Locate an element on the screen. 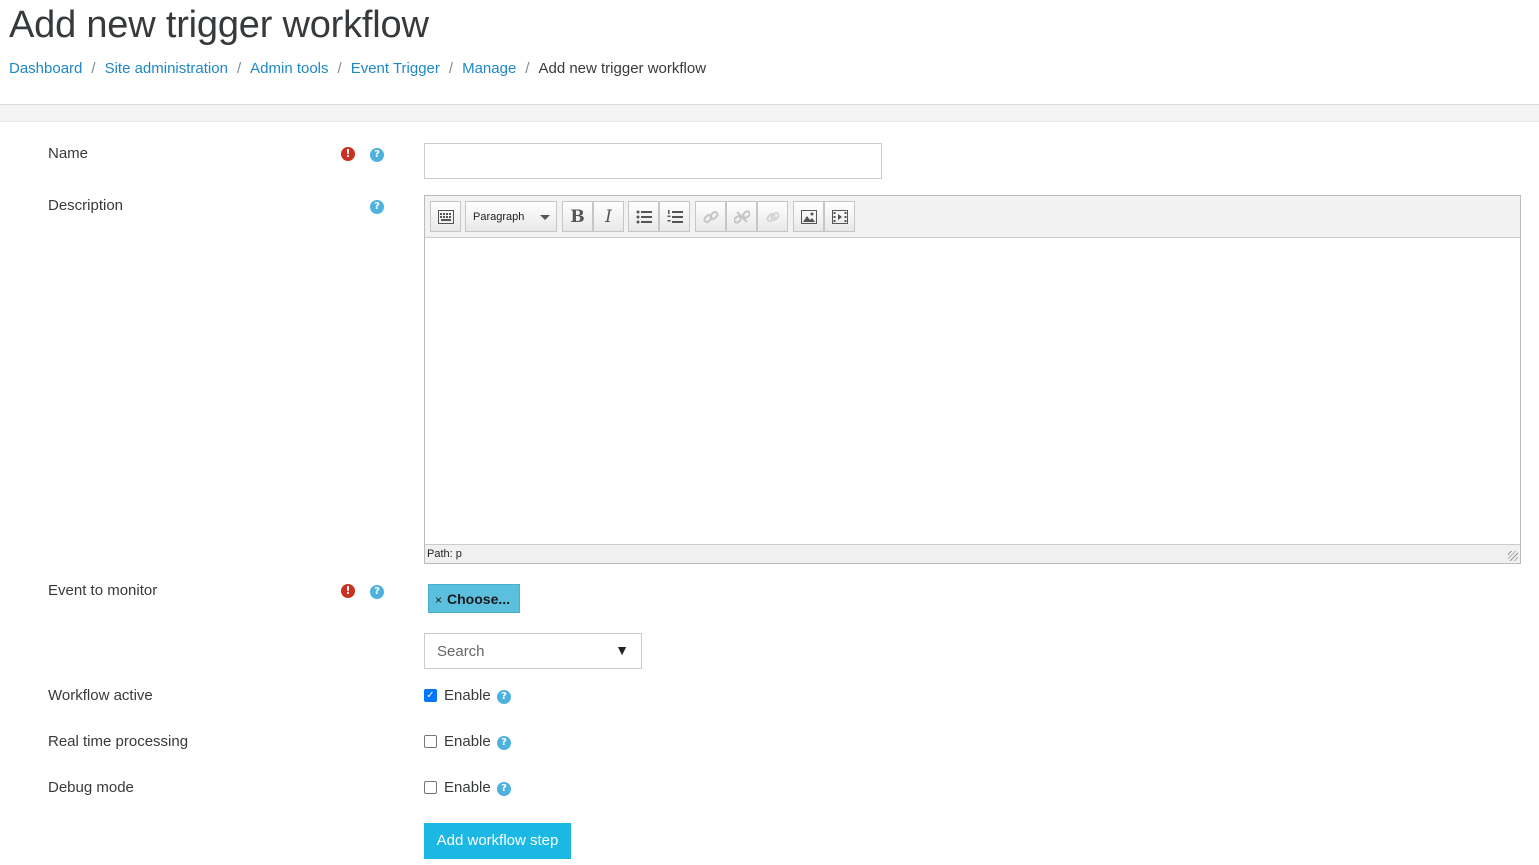 This screenshot has width=1539, height=865. bullet-list-icon is located at coordinates (644, 216).